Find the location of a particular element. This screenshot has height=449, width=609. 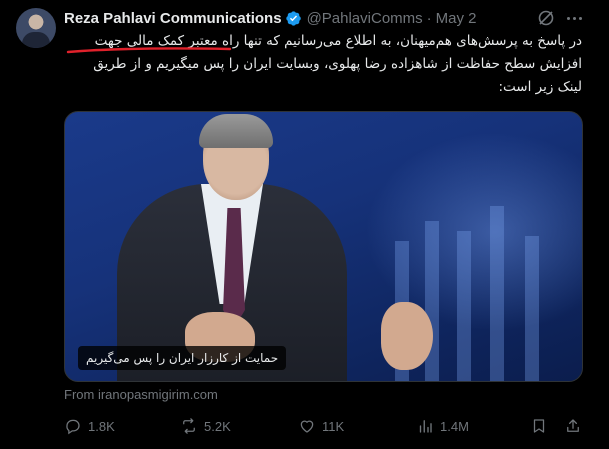

repost-button: 5.2K is located at coordinates (205, 426).